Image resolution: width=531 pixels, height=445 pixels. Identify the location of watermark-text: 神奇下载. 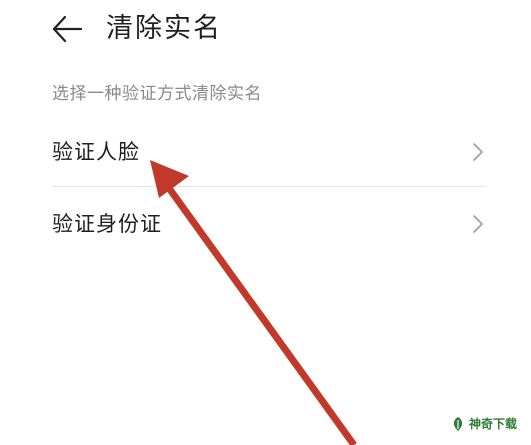
(493, 424).